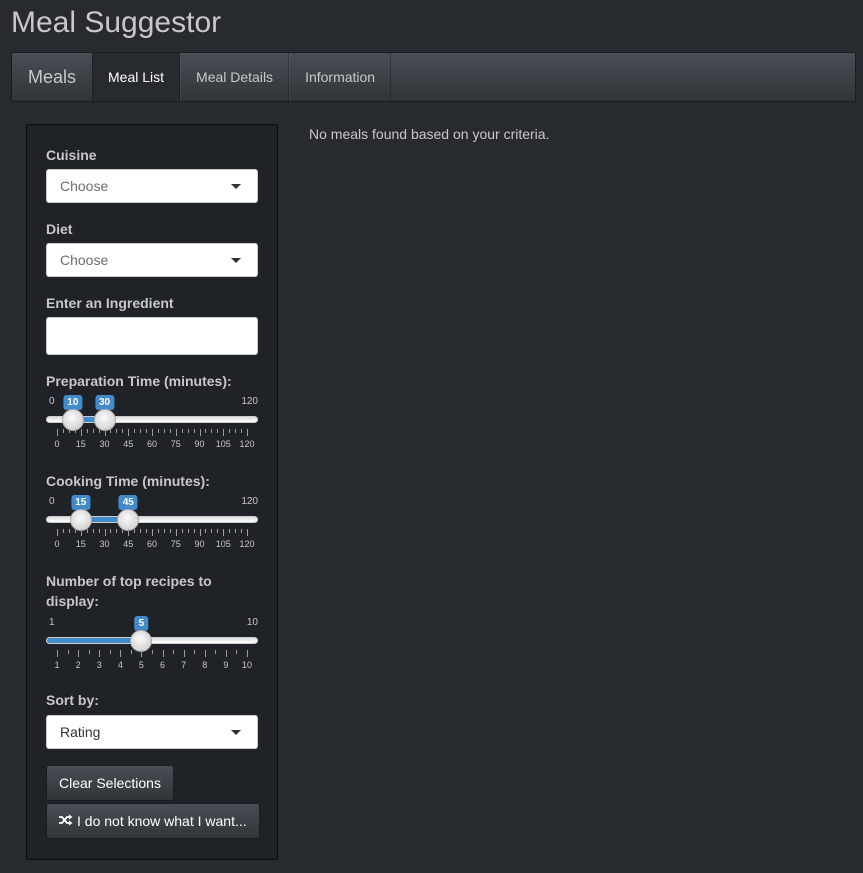  Describe the element at coordinates (247, 665) in the screenshot. I see `slider-tick-label: 10` at that location.